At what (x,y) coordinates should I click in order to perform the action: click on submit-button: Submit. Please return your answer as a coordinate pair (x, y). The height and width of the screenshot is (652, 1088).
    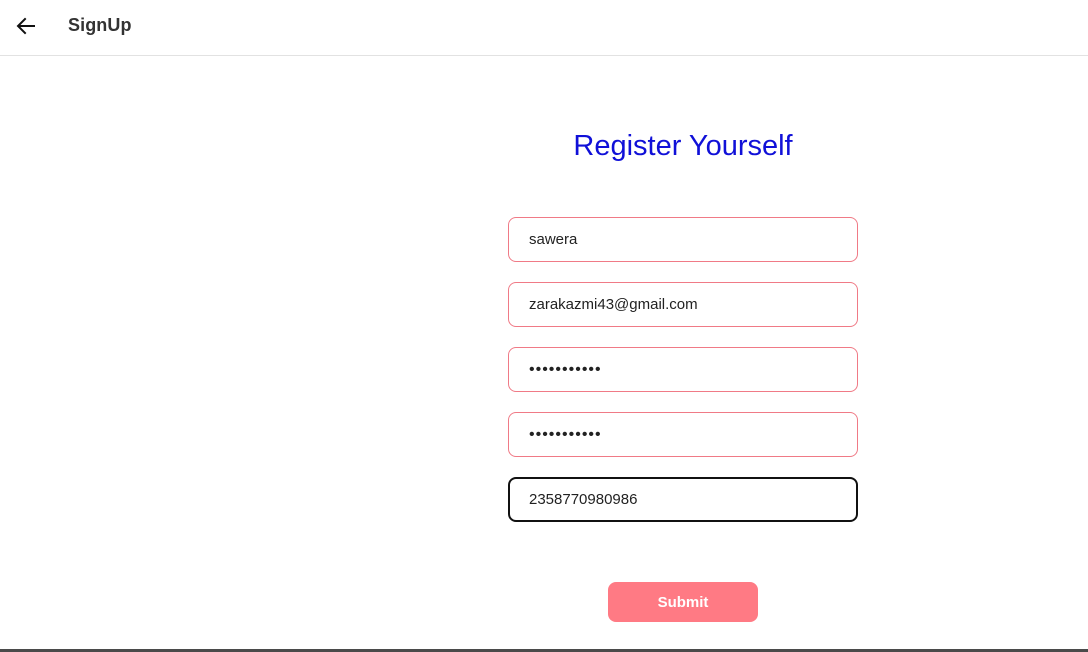
    Looking at the image, I should click on (683, 602).